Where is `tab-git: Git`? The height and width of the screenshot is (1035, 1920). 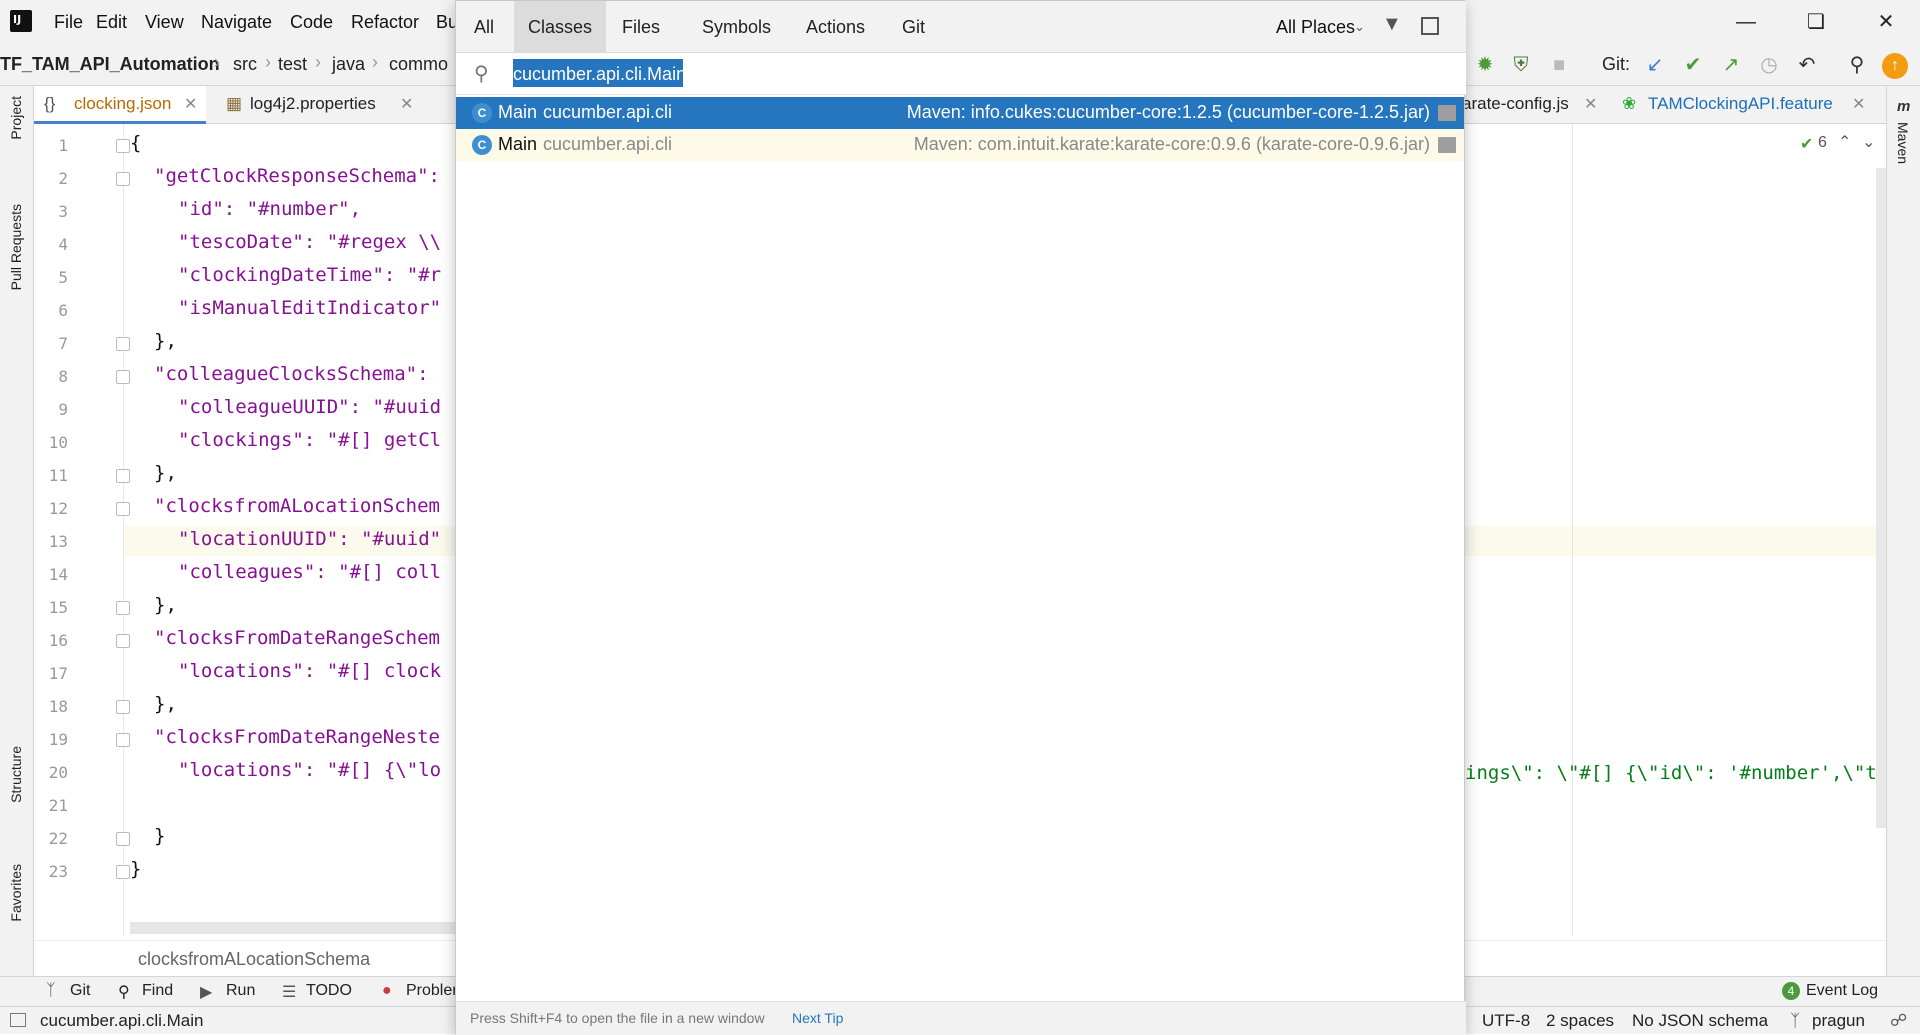 tab-git: Git is located at coordinates (913, 27).